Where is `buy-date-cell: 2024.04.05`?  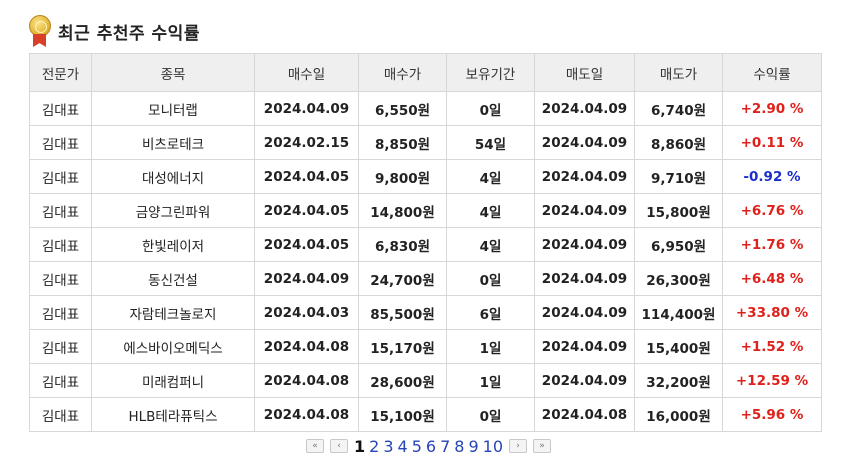
buy-date-cell: 2024.04.05 is located at coordinates (306, 210).